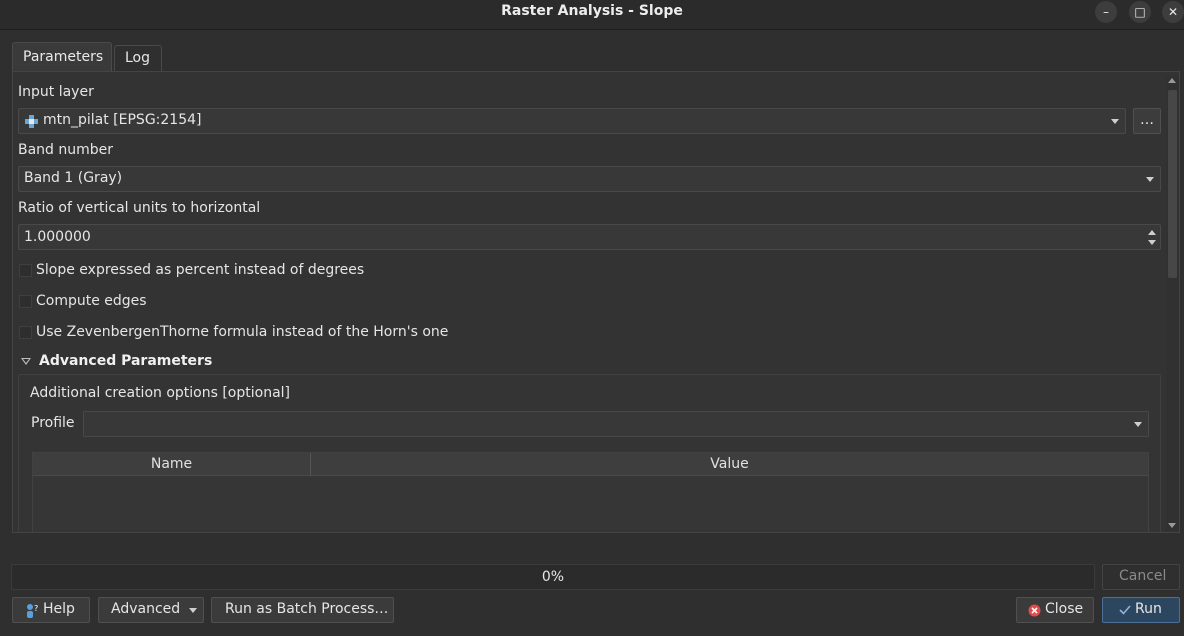 This screenshot has width=1184, height=636. What do you see at coordinates (25, 270) in the screenshot?
I see `percent-checkbox` at bounding box center [25, 270].